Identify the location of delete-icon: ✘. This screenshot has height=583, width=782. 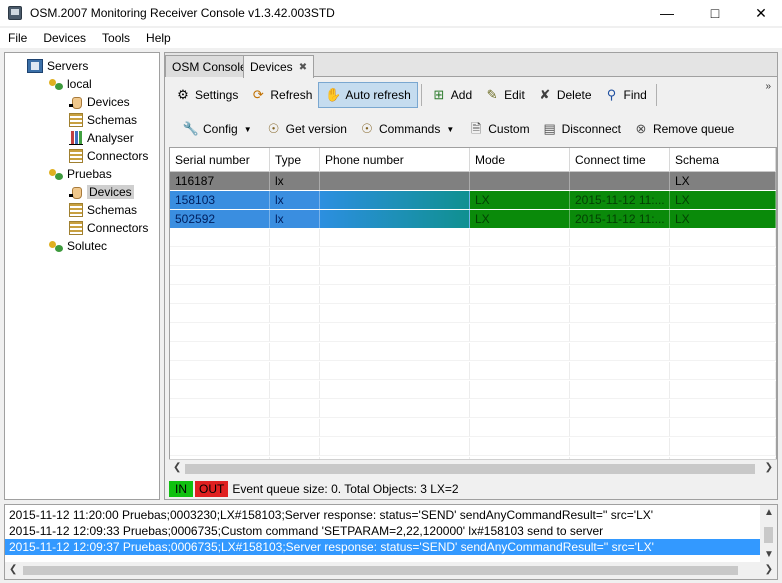
(545, 94).